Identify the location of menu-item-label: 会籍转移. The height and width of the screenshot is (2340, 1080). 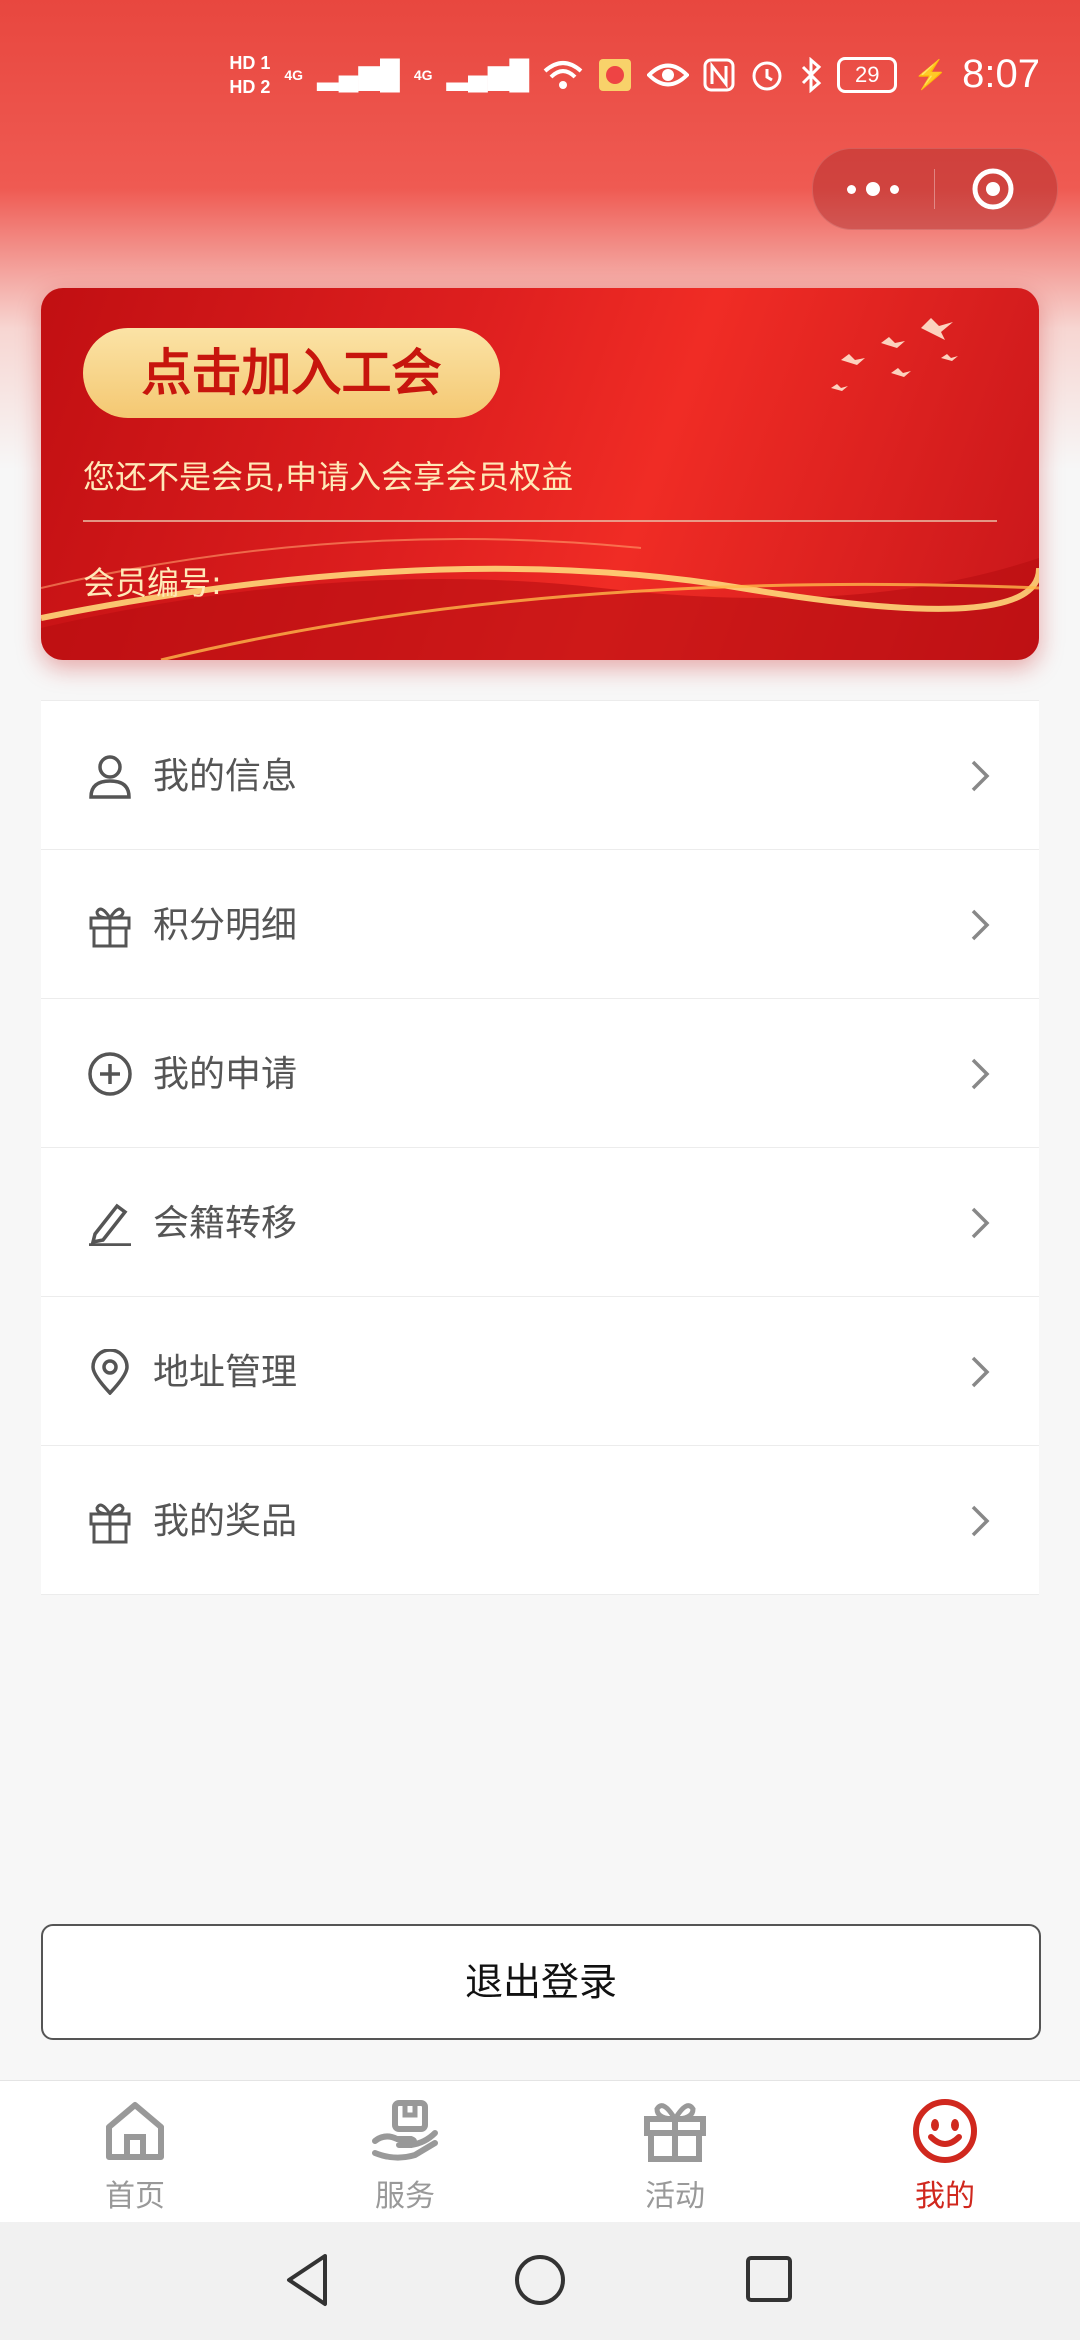
(225, 1223).